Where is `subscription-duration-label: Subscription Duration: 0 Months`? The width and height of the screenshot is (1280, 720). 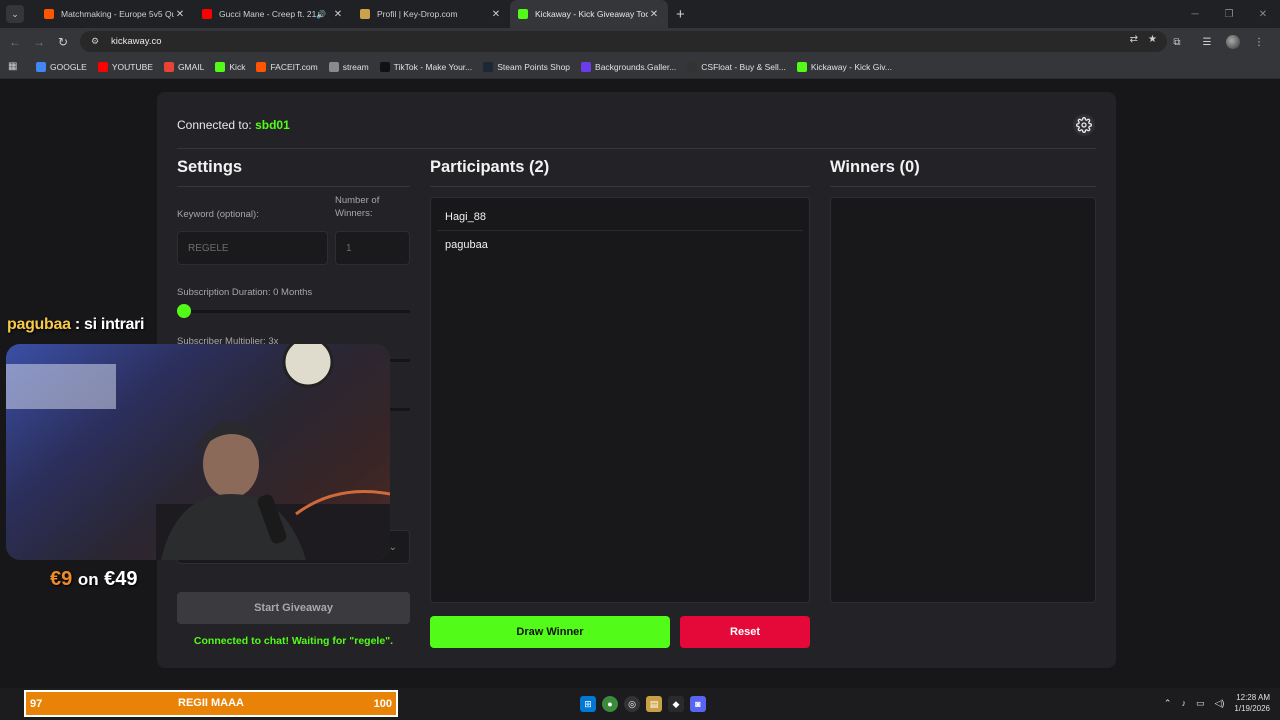 subscription-duration-label: Subscription Duration: 0 Months is located at coordinates (245, 292).